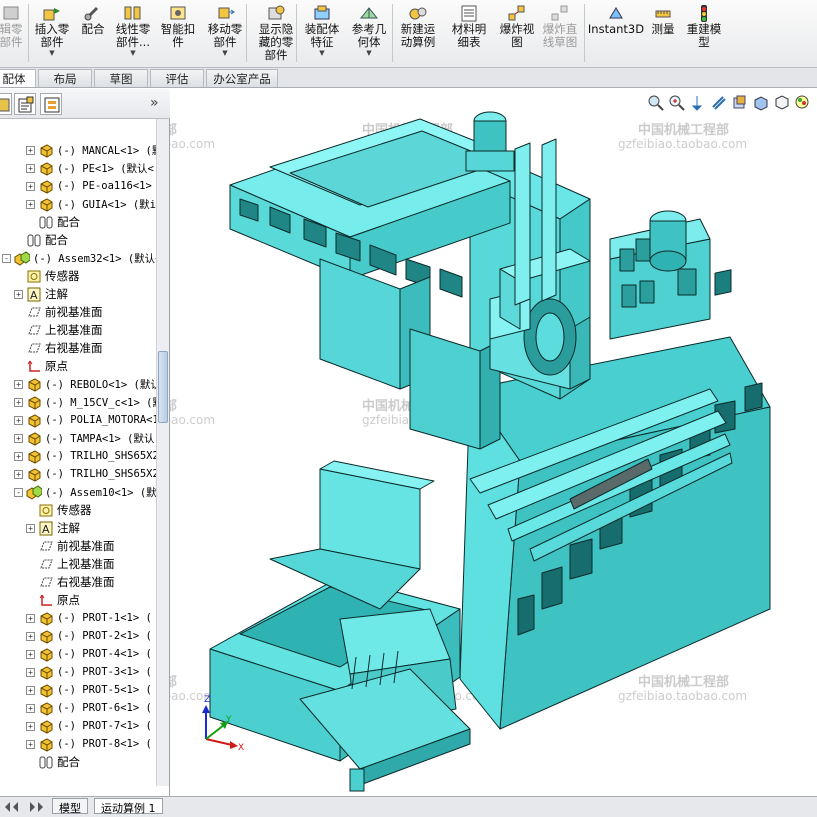 This screenshot has height=817, width=817. I want to click on tree-item: + (-) PROT-4<1> (, so click(89, 654).